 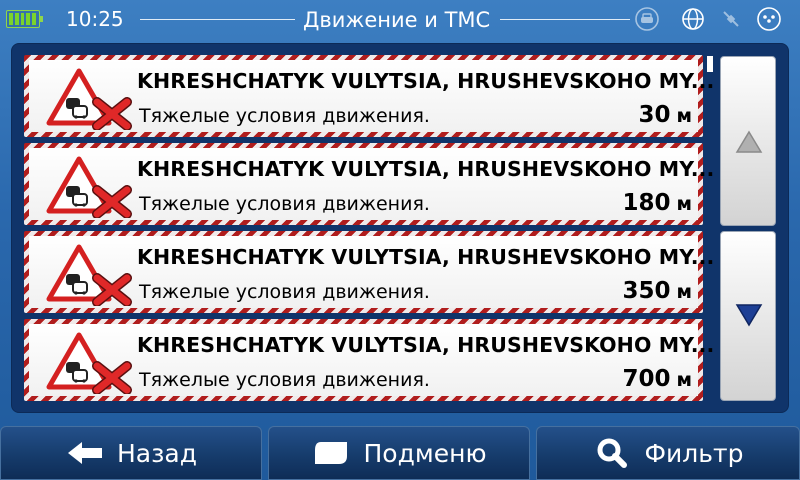 What do you see at coordinates (647, 19) in the screenshot?
I see `traffic-car-icon` at bounding box center [647, 19].